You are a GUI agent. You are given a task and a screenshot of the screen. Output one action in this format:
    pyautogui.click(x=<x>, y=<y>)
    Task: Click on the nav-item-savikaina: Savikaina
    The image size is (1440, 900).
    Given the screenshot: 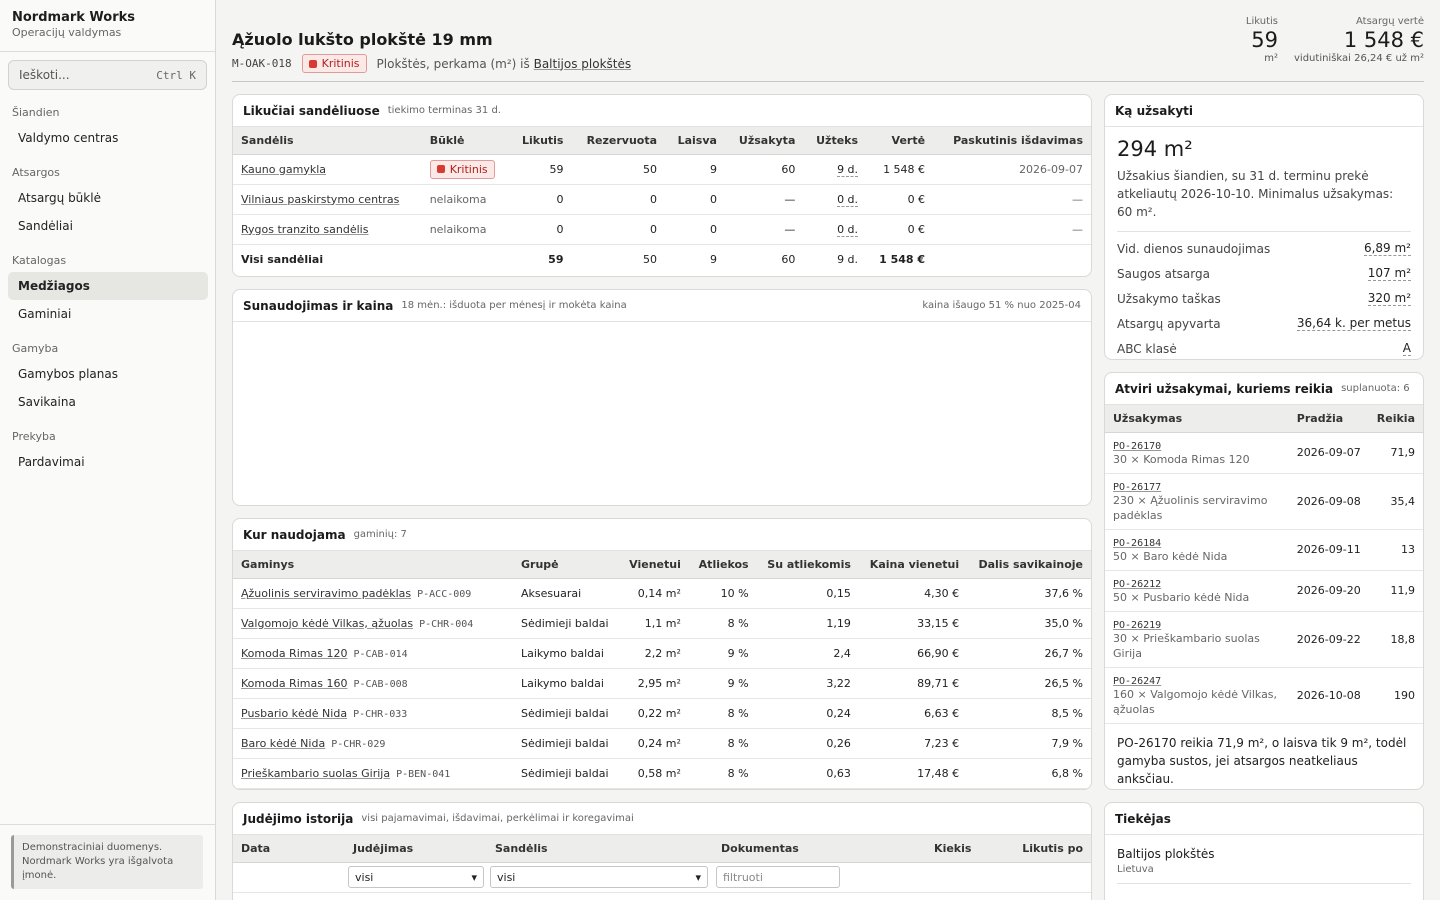 What is the action you would take?
    pyautogui.click(x=108, y=402)
    